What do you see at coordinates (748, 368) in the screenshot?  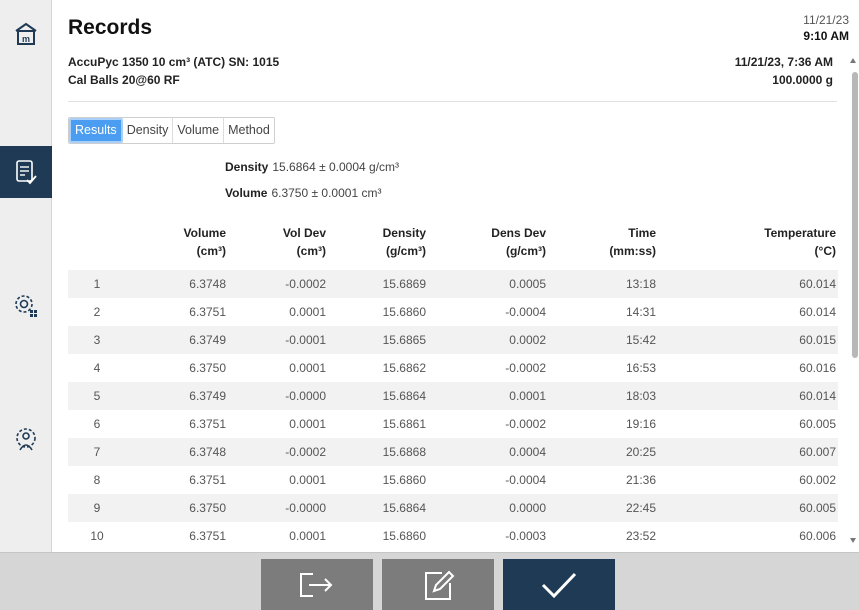 I see `temperature-cell: 60.016` at bounding box center [748, 368].